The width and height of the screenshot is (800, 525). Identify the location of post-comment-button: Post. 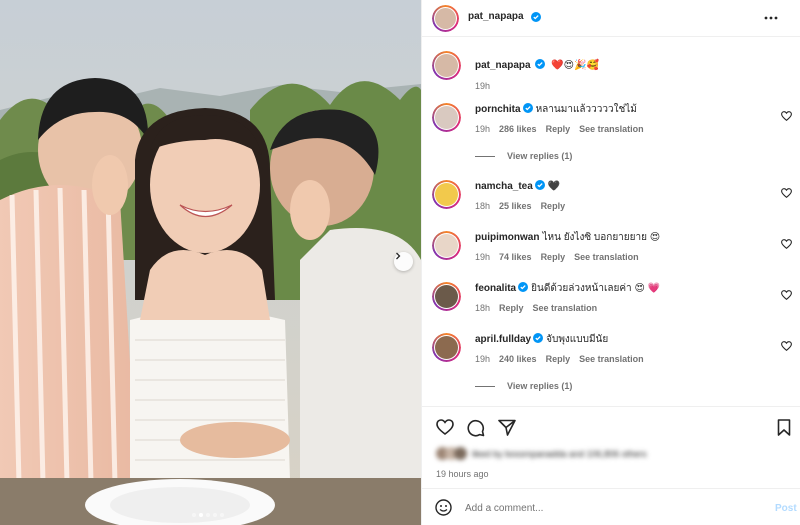
(786, 508).